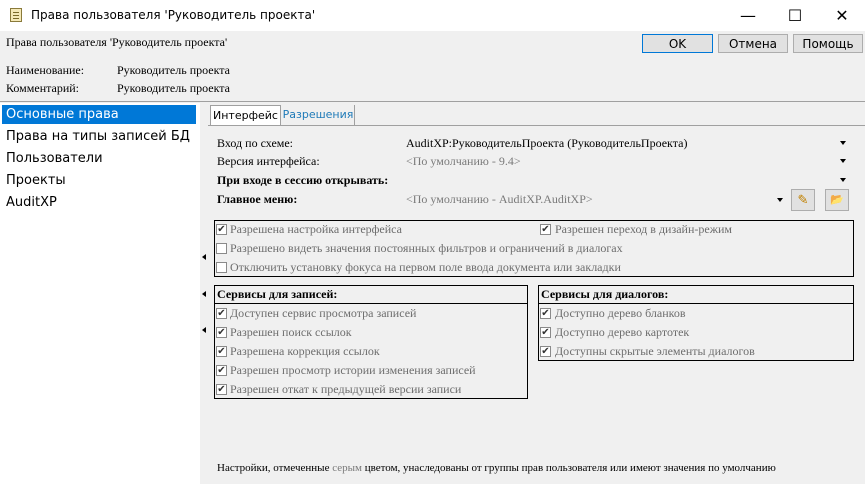  I want to click on checkbox-design-mode: ✔, so click(545, 229).